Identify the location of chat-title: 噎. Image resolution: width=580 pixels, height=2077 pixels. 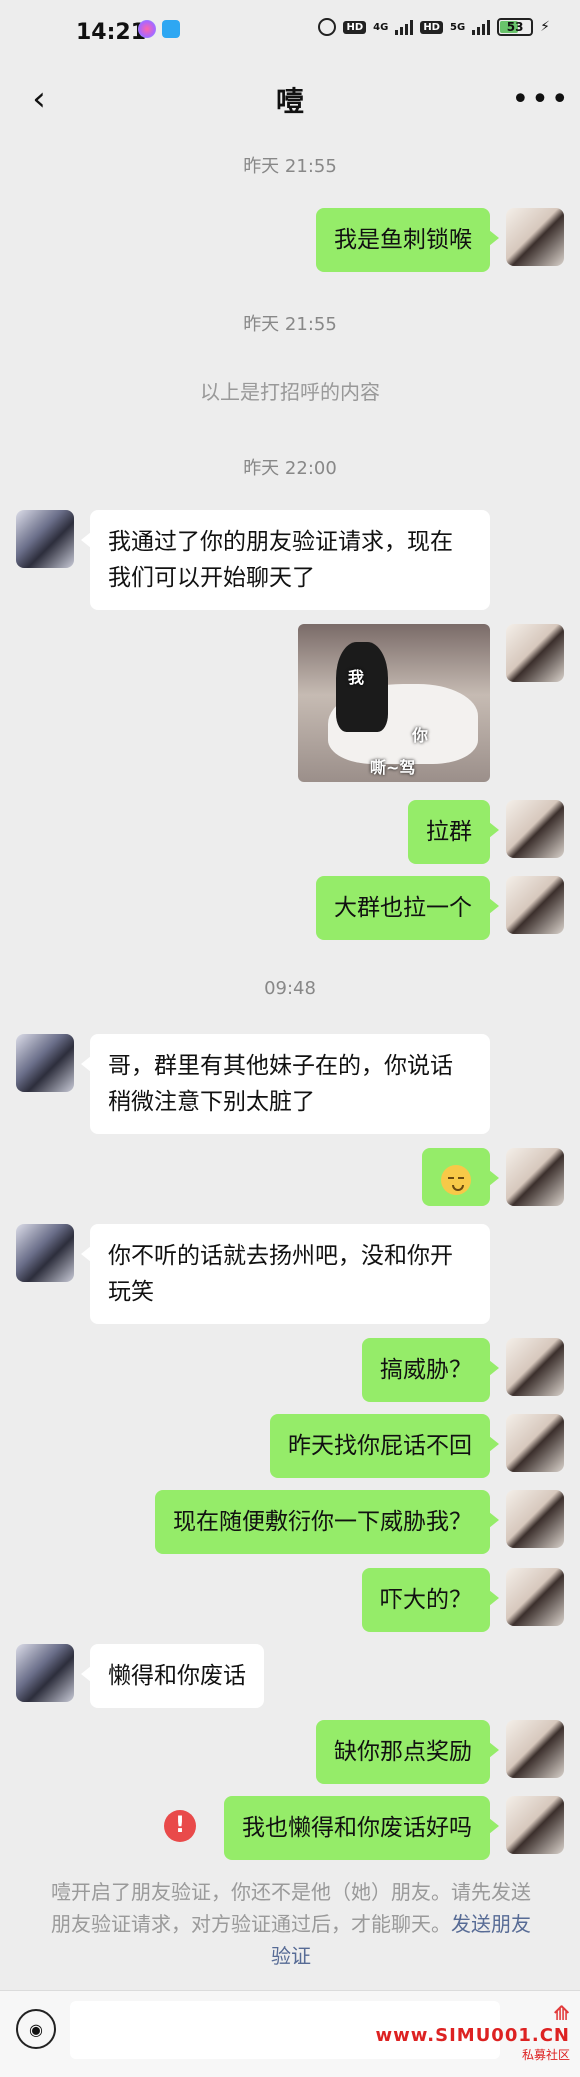
(289, 101).